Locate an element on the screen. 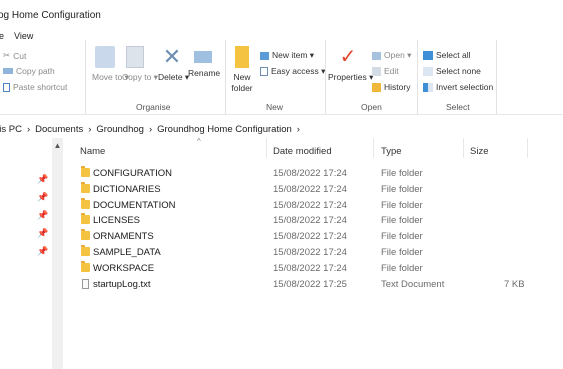 This screenshot has width=563, height=369. move-to-button: Move to ▾ is located at coordinates (110, 64).